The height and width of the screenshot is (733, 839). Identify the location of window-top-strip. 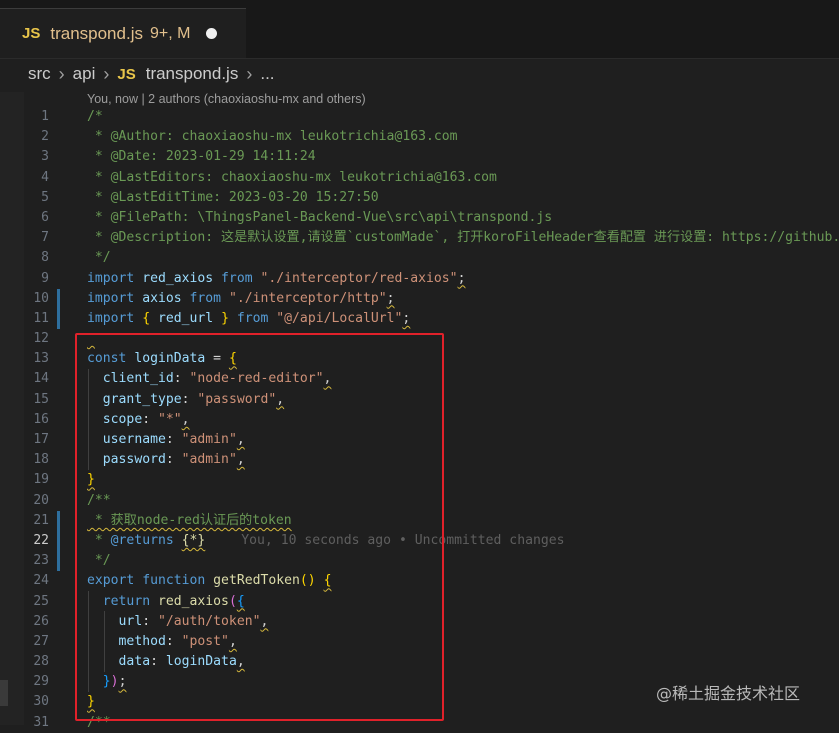
(419, 4).